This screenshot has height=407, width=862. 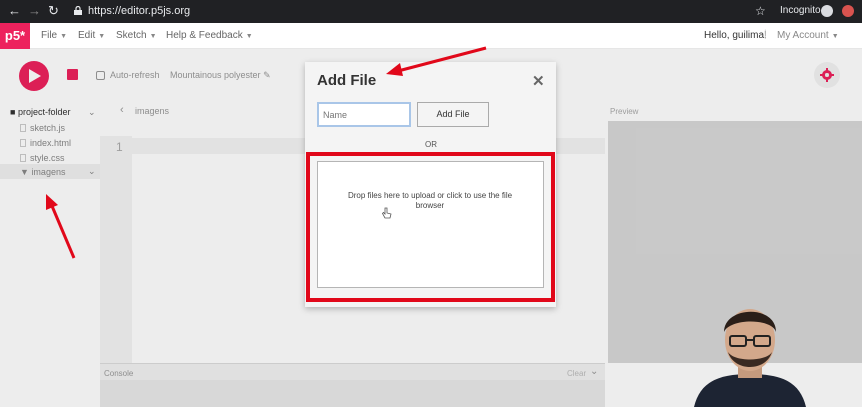 I want to click on menu-my-account: My Account ▼, so click(x=808, y=35).